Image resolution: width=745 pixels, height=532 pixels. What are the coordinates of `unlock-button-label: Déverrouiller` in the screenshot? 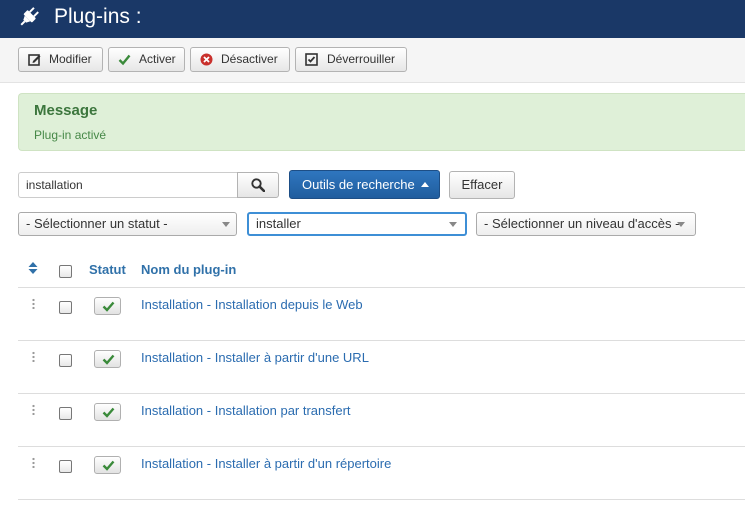 It's located at (361, 59).